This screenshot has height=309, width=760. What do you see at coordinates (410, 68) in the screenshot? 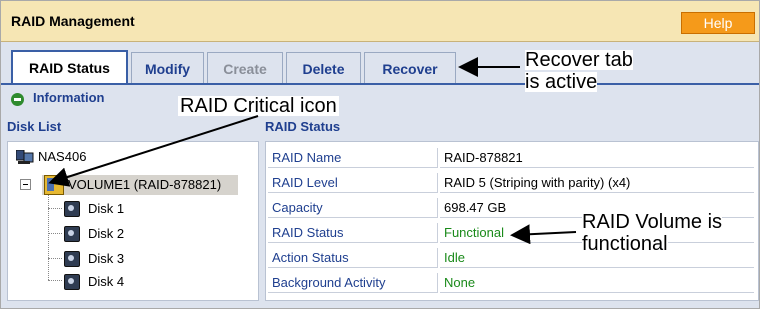
I see `tab-recover: Recover` at bounding box center [410, 68].